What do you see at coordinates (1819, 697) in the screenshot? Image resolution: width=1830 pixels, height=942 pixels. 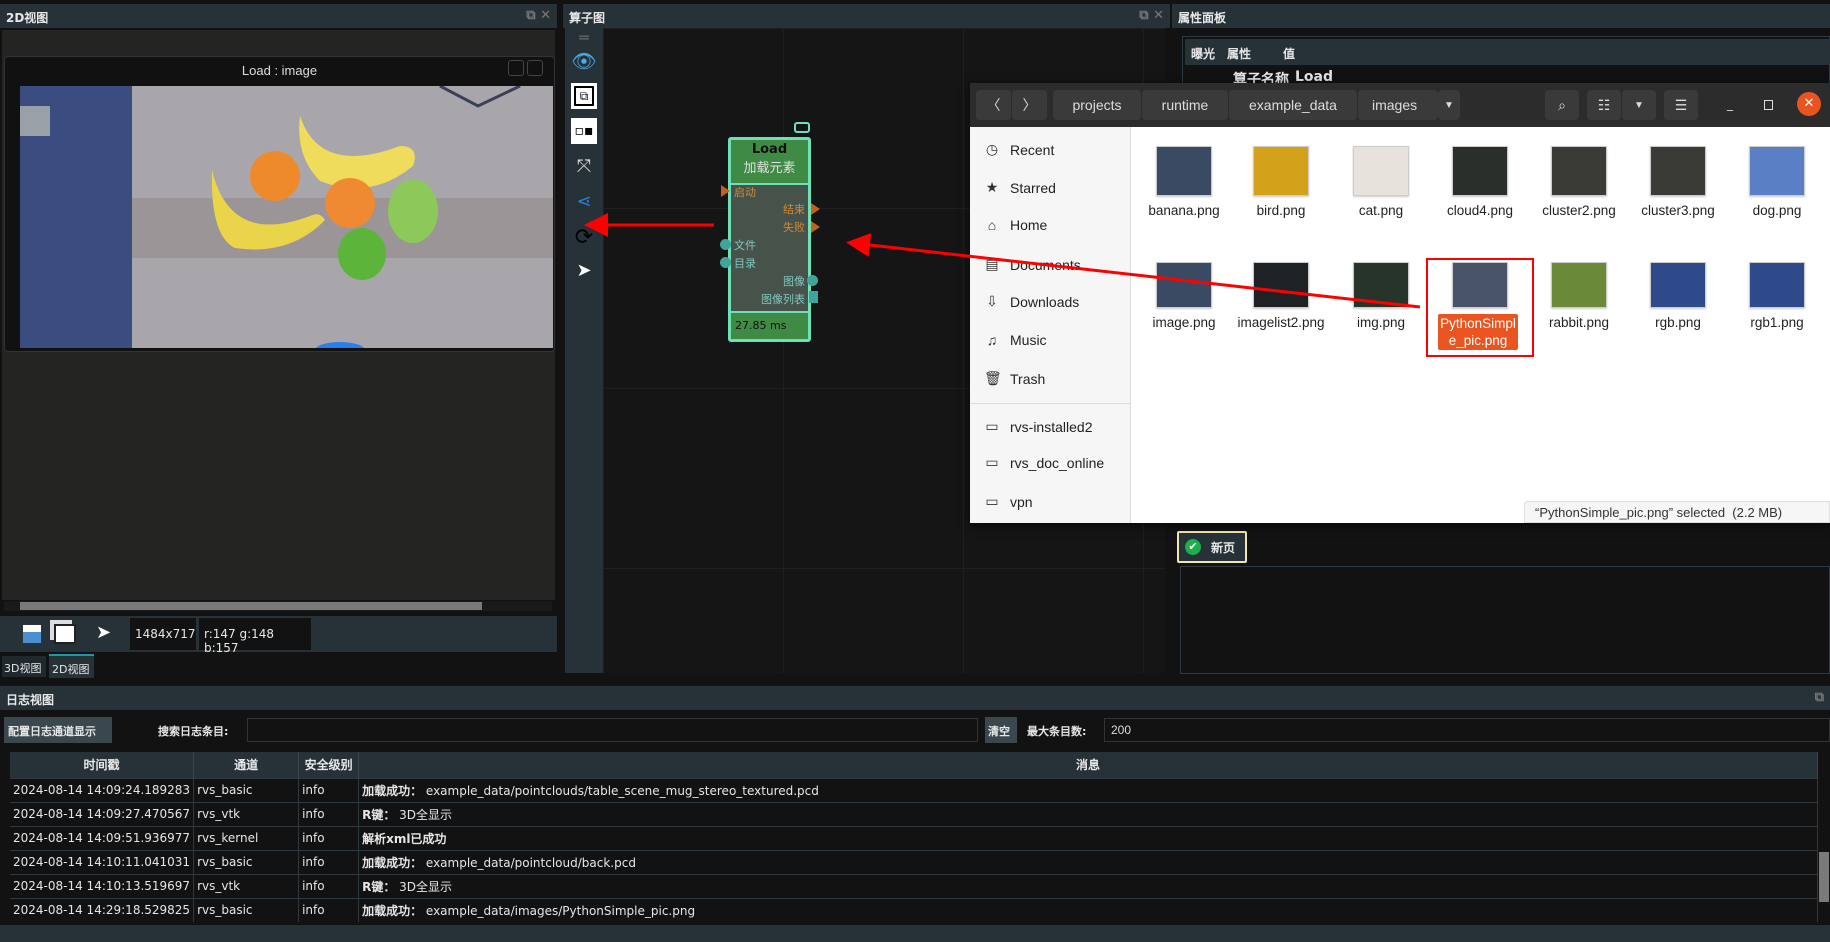 I see `float-icon: ⧉` at bounding box center [1819, 697].